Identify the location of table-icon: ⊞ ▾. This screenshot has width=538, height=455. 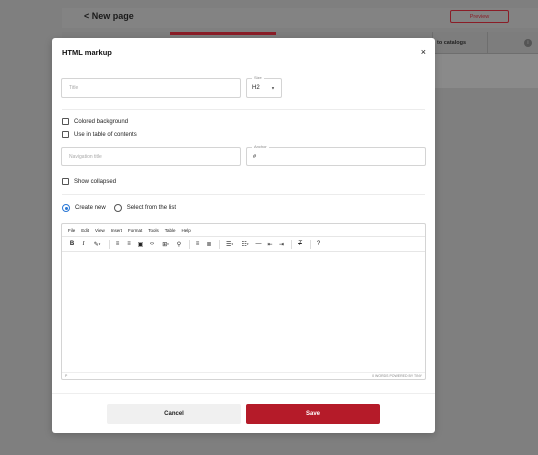
(166, 244).